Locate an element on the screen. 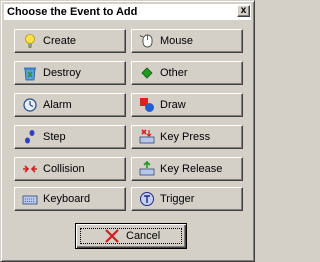  key-press-label: Key Press is located at coordinates (185, 137).